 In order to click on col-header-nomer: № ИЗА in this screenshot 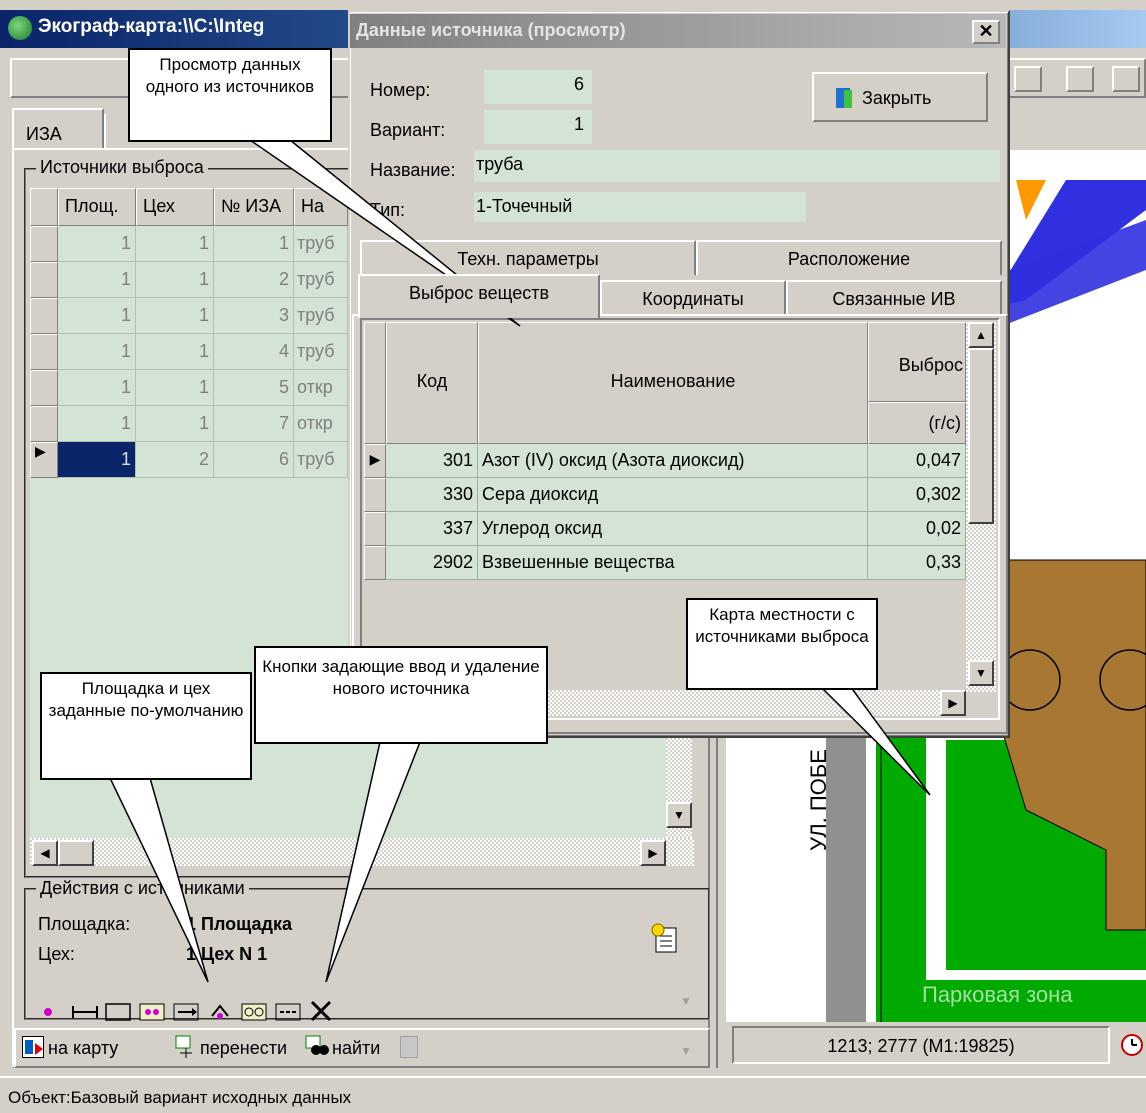, I will do `click(254, 207)`.